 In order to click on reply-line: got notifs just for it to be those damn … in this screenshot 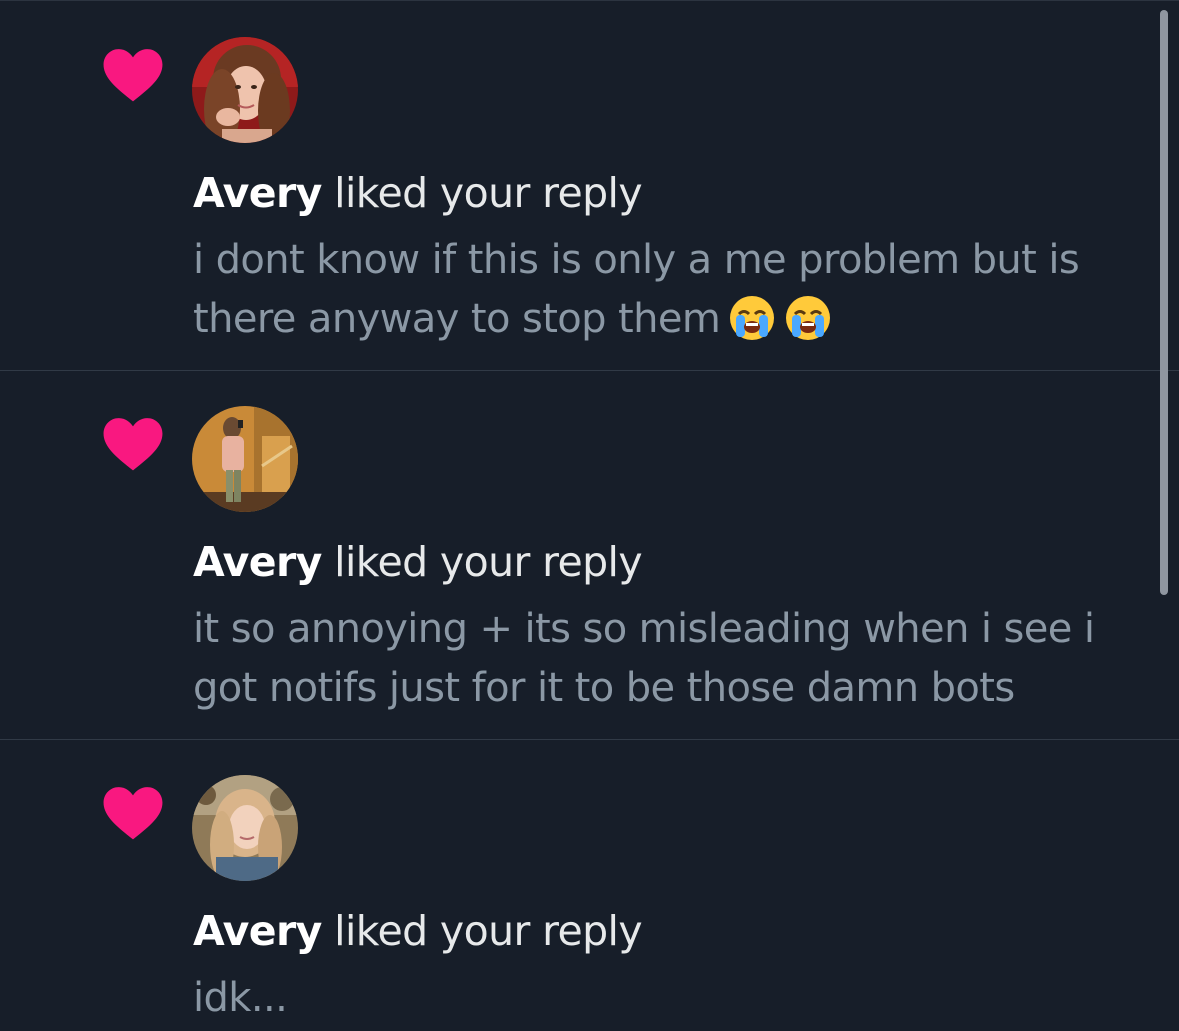, I will do `click(604, 688)`.